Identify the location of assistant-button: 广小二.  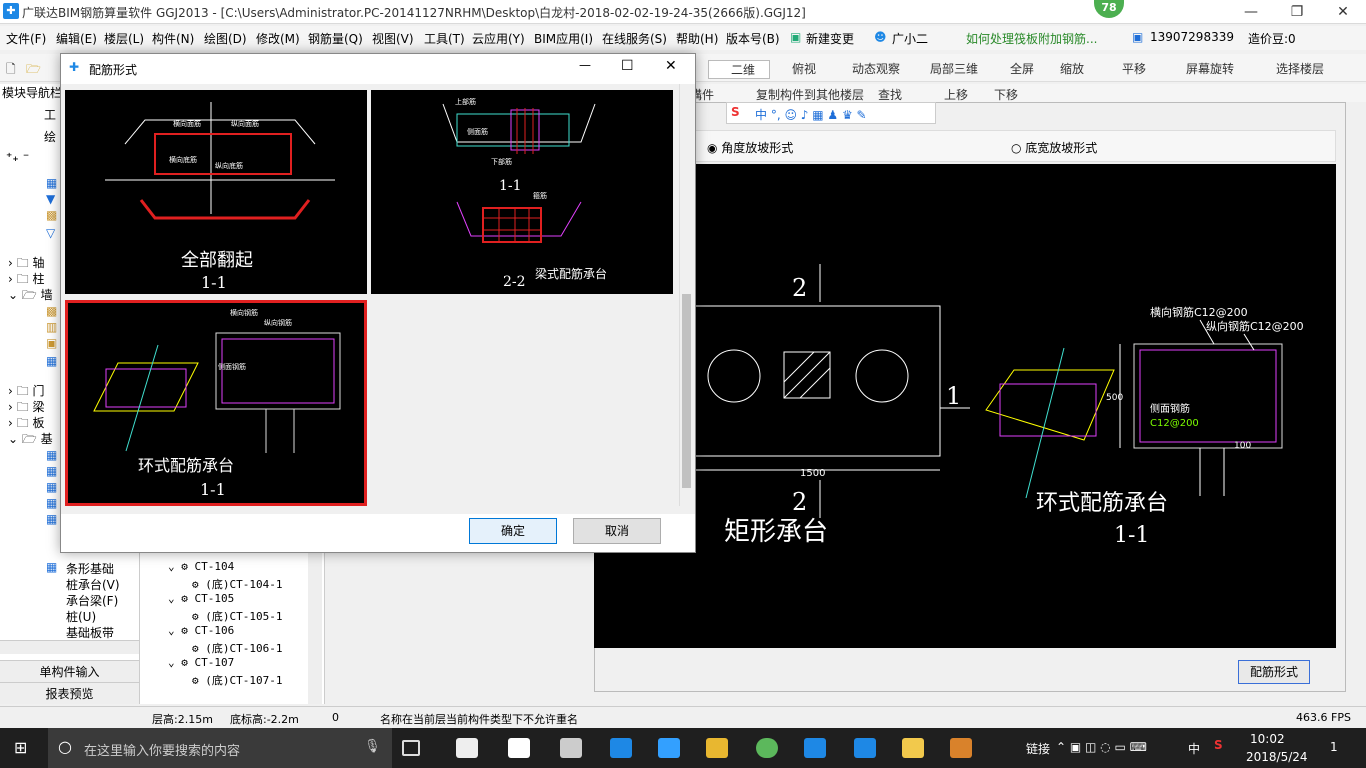
(910, 38).